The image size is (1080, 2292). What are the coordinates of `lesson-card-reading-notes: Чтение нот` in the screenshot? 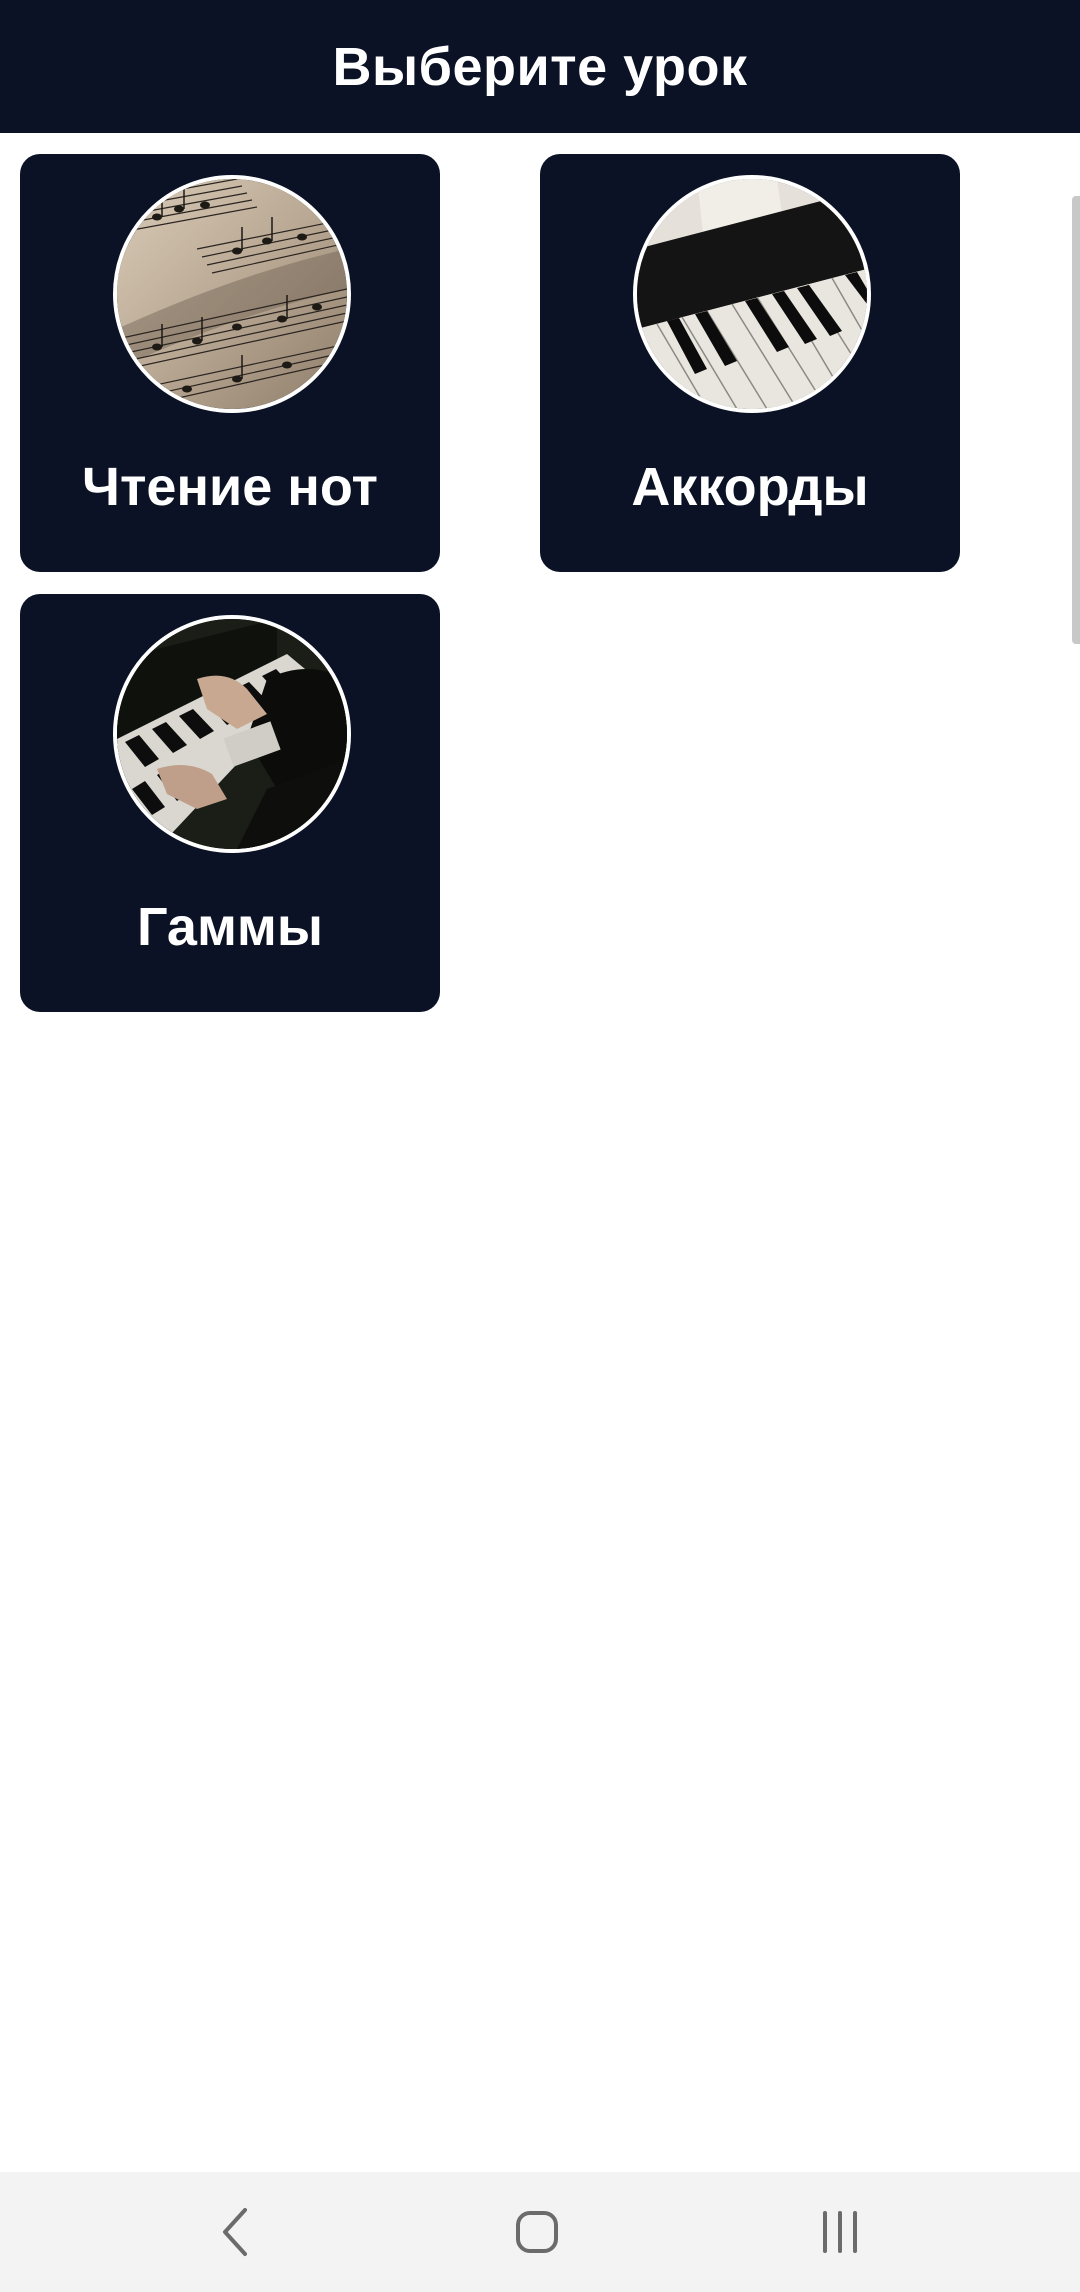 It's located at (230, 363).